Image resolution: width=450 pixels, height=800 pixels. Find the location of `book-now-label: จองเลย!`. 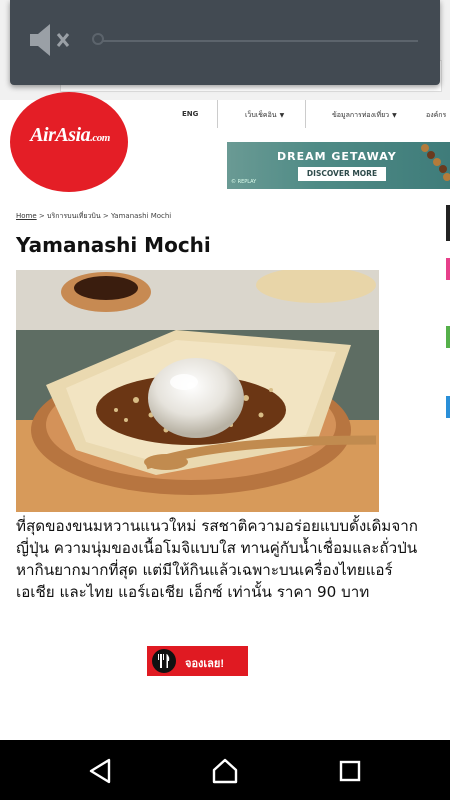

book-now-label: จองเลย! is located at coordinates (205, 664).